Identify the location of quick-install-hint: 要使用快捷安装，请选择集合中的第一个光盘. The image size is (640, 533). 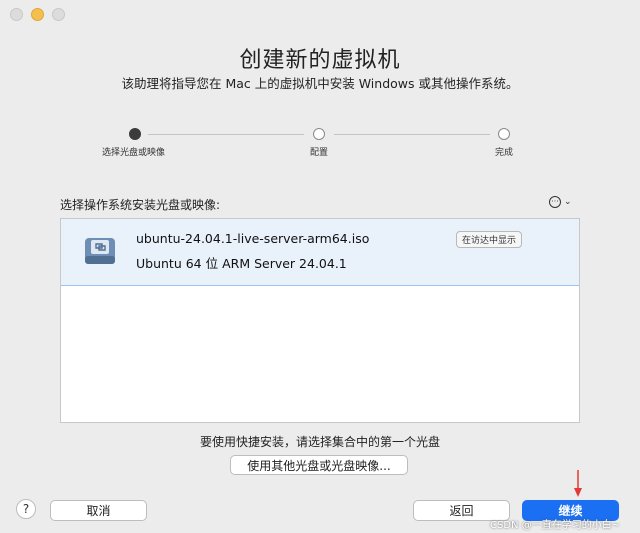
(319, 442).